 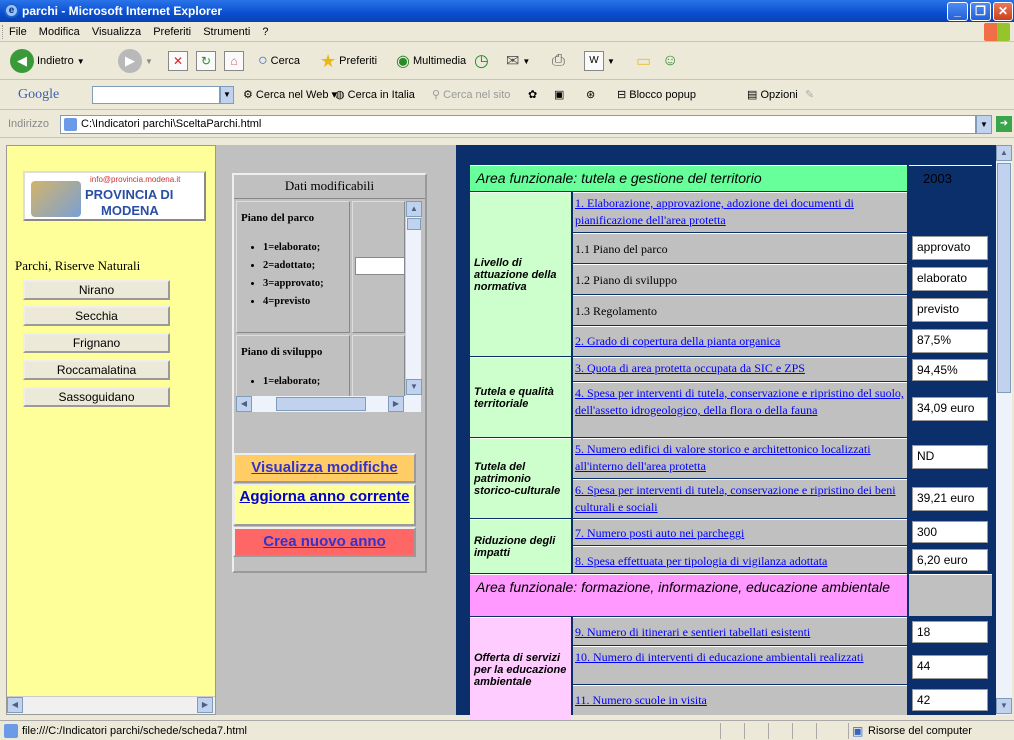 I want to click on home-button: ⌂, so click(x=234, y=61).